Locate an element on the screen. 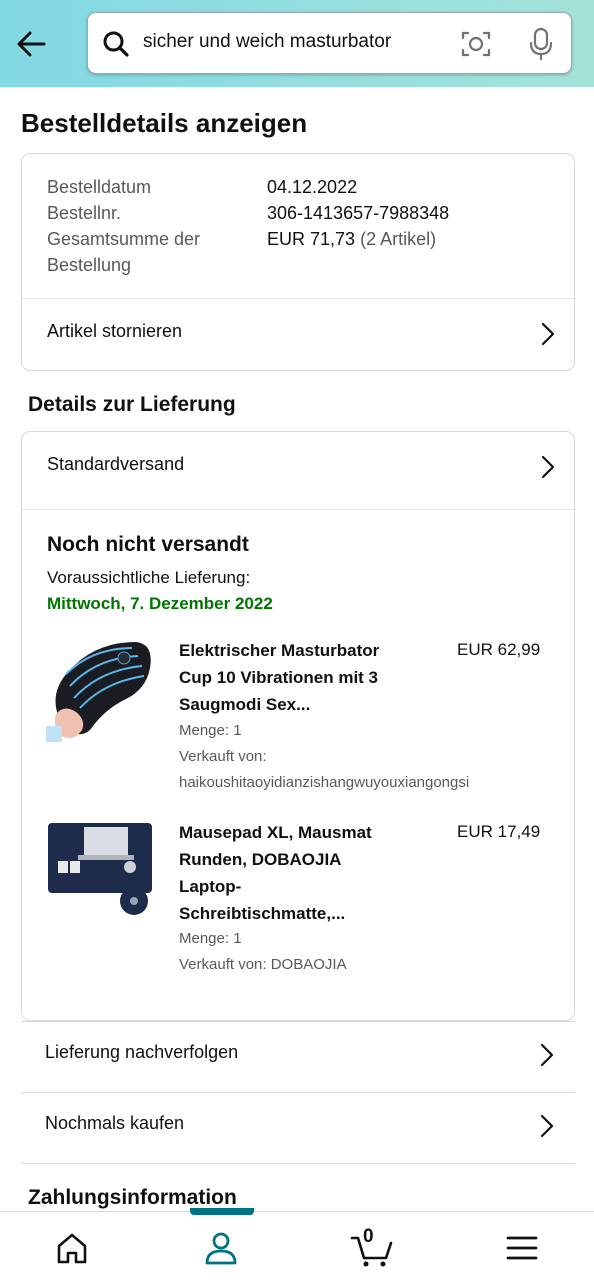 This screenshot has width=594, height=1280. nav-home is located at coordinates (72, 1248).